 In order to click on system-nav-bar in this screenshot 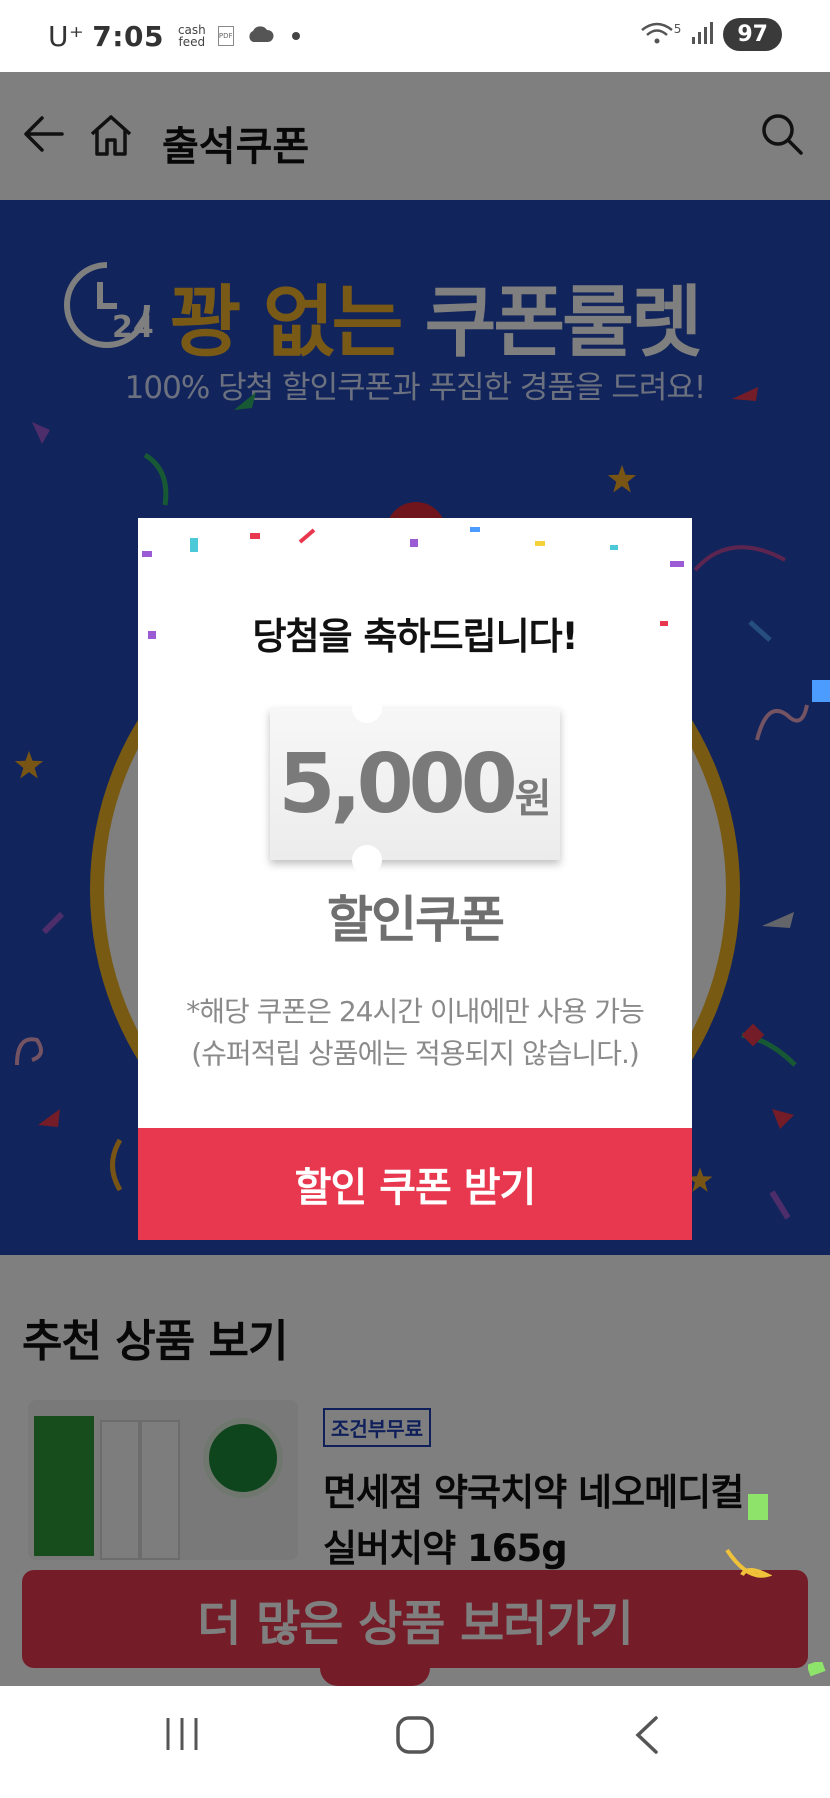, I will do `click(415, 1742)`.